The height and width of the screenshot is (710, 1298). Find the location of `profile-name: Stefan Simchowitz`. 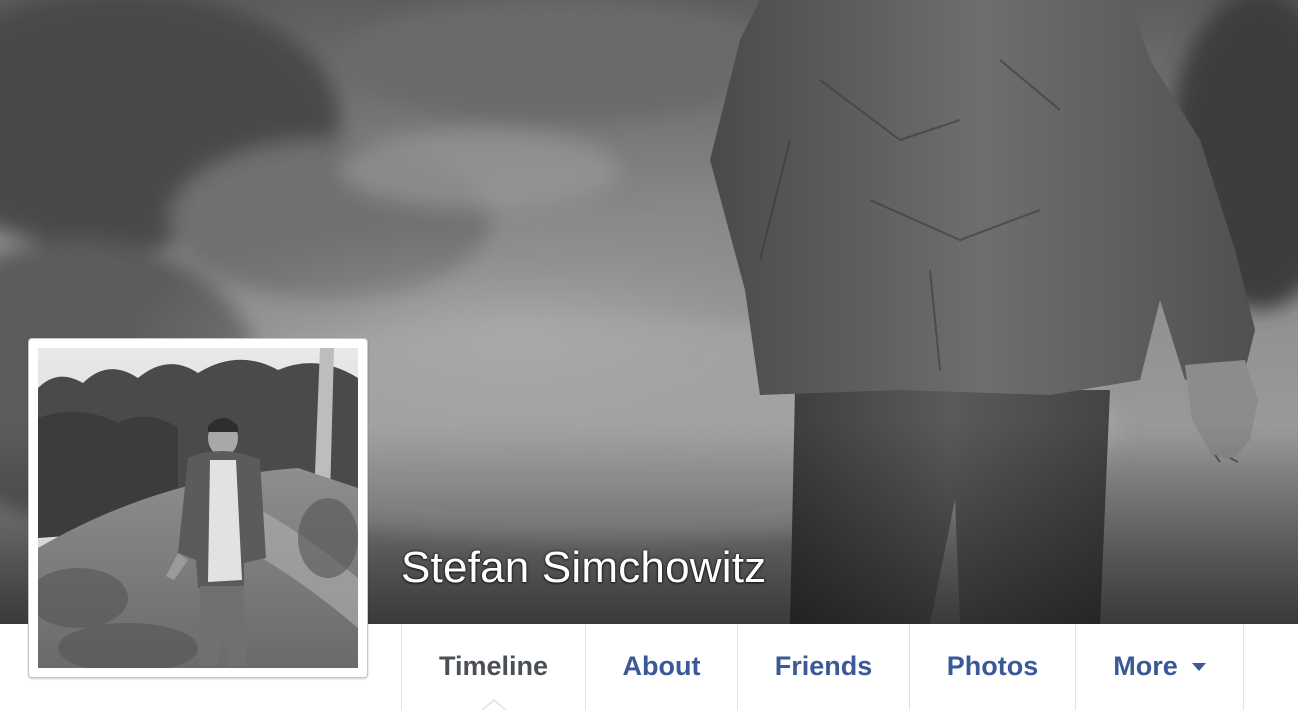

profile-name: Stefan Simchowitz is located at coordinates (583, 568).